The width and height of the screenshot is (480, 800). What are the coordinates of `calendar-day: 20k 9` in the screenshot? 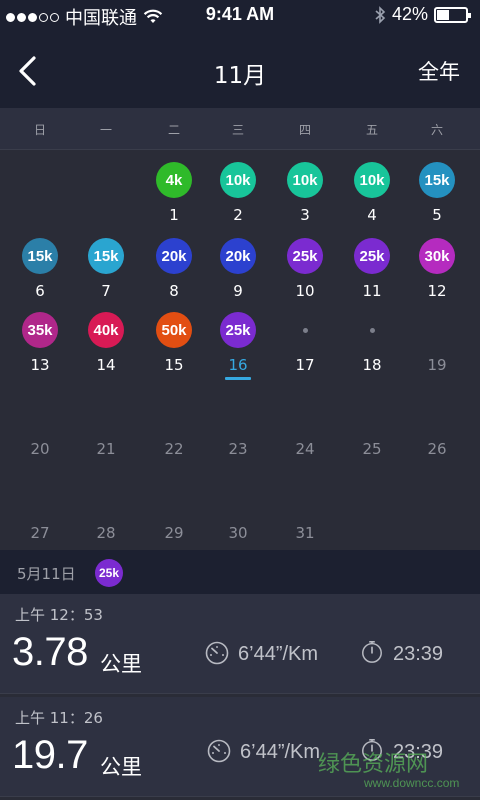 It's located at (238, 266).